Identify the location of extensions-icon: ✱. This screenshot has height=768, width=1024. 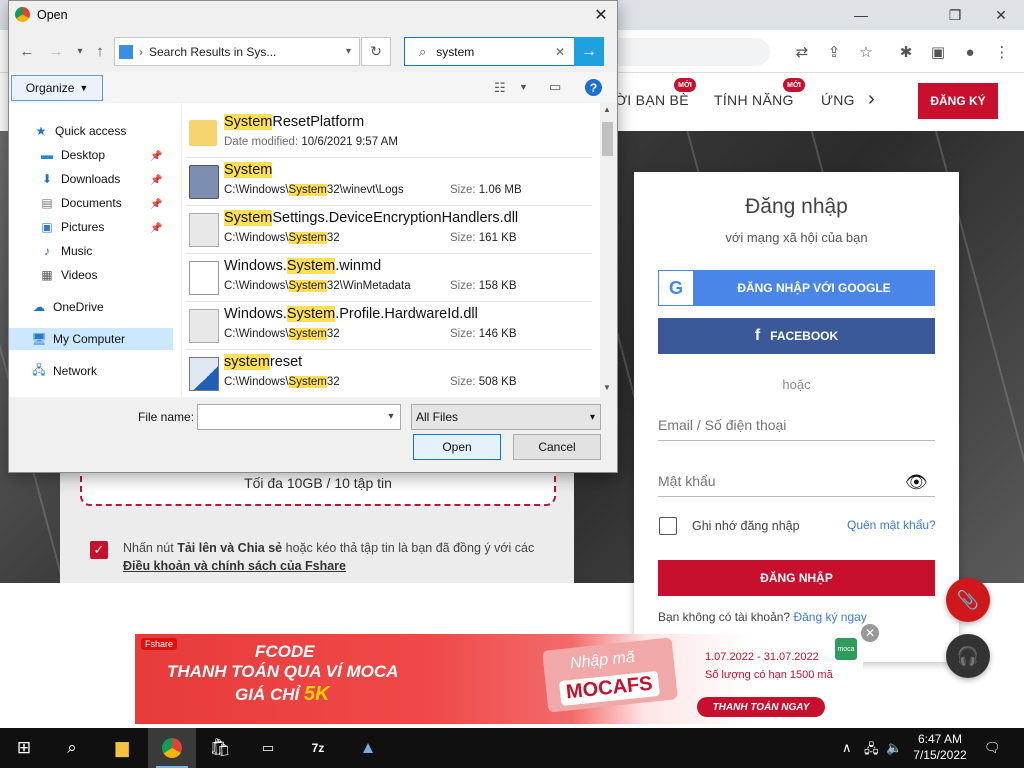
(906, 52).